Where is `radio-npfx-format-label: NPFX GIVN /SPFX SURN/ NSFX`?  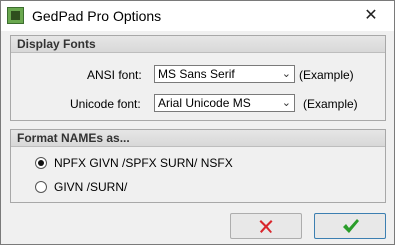 radio-npfx-format-label: NPFX GIVN /SPFX SURN/ NSFX is located at coordinates (143, 163).